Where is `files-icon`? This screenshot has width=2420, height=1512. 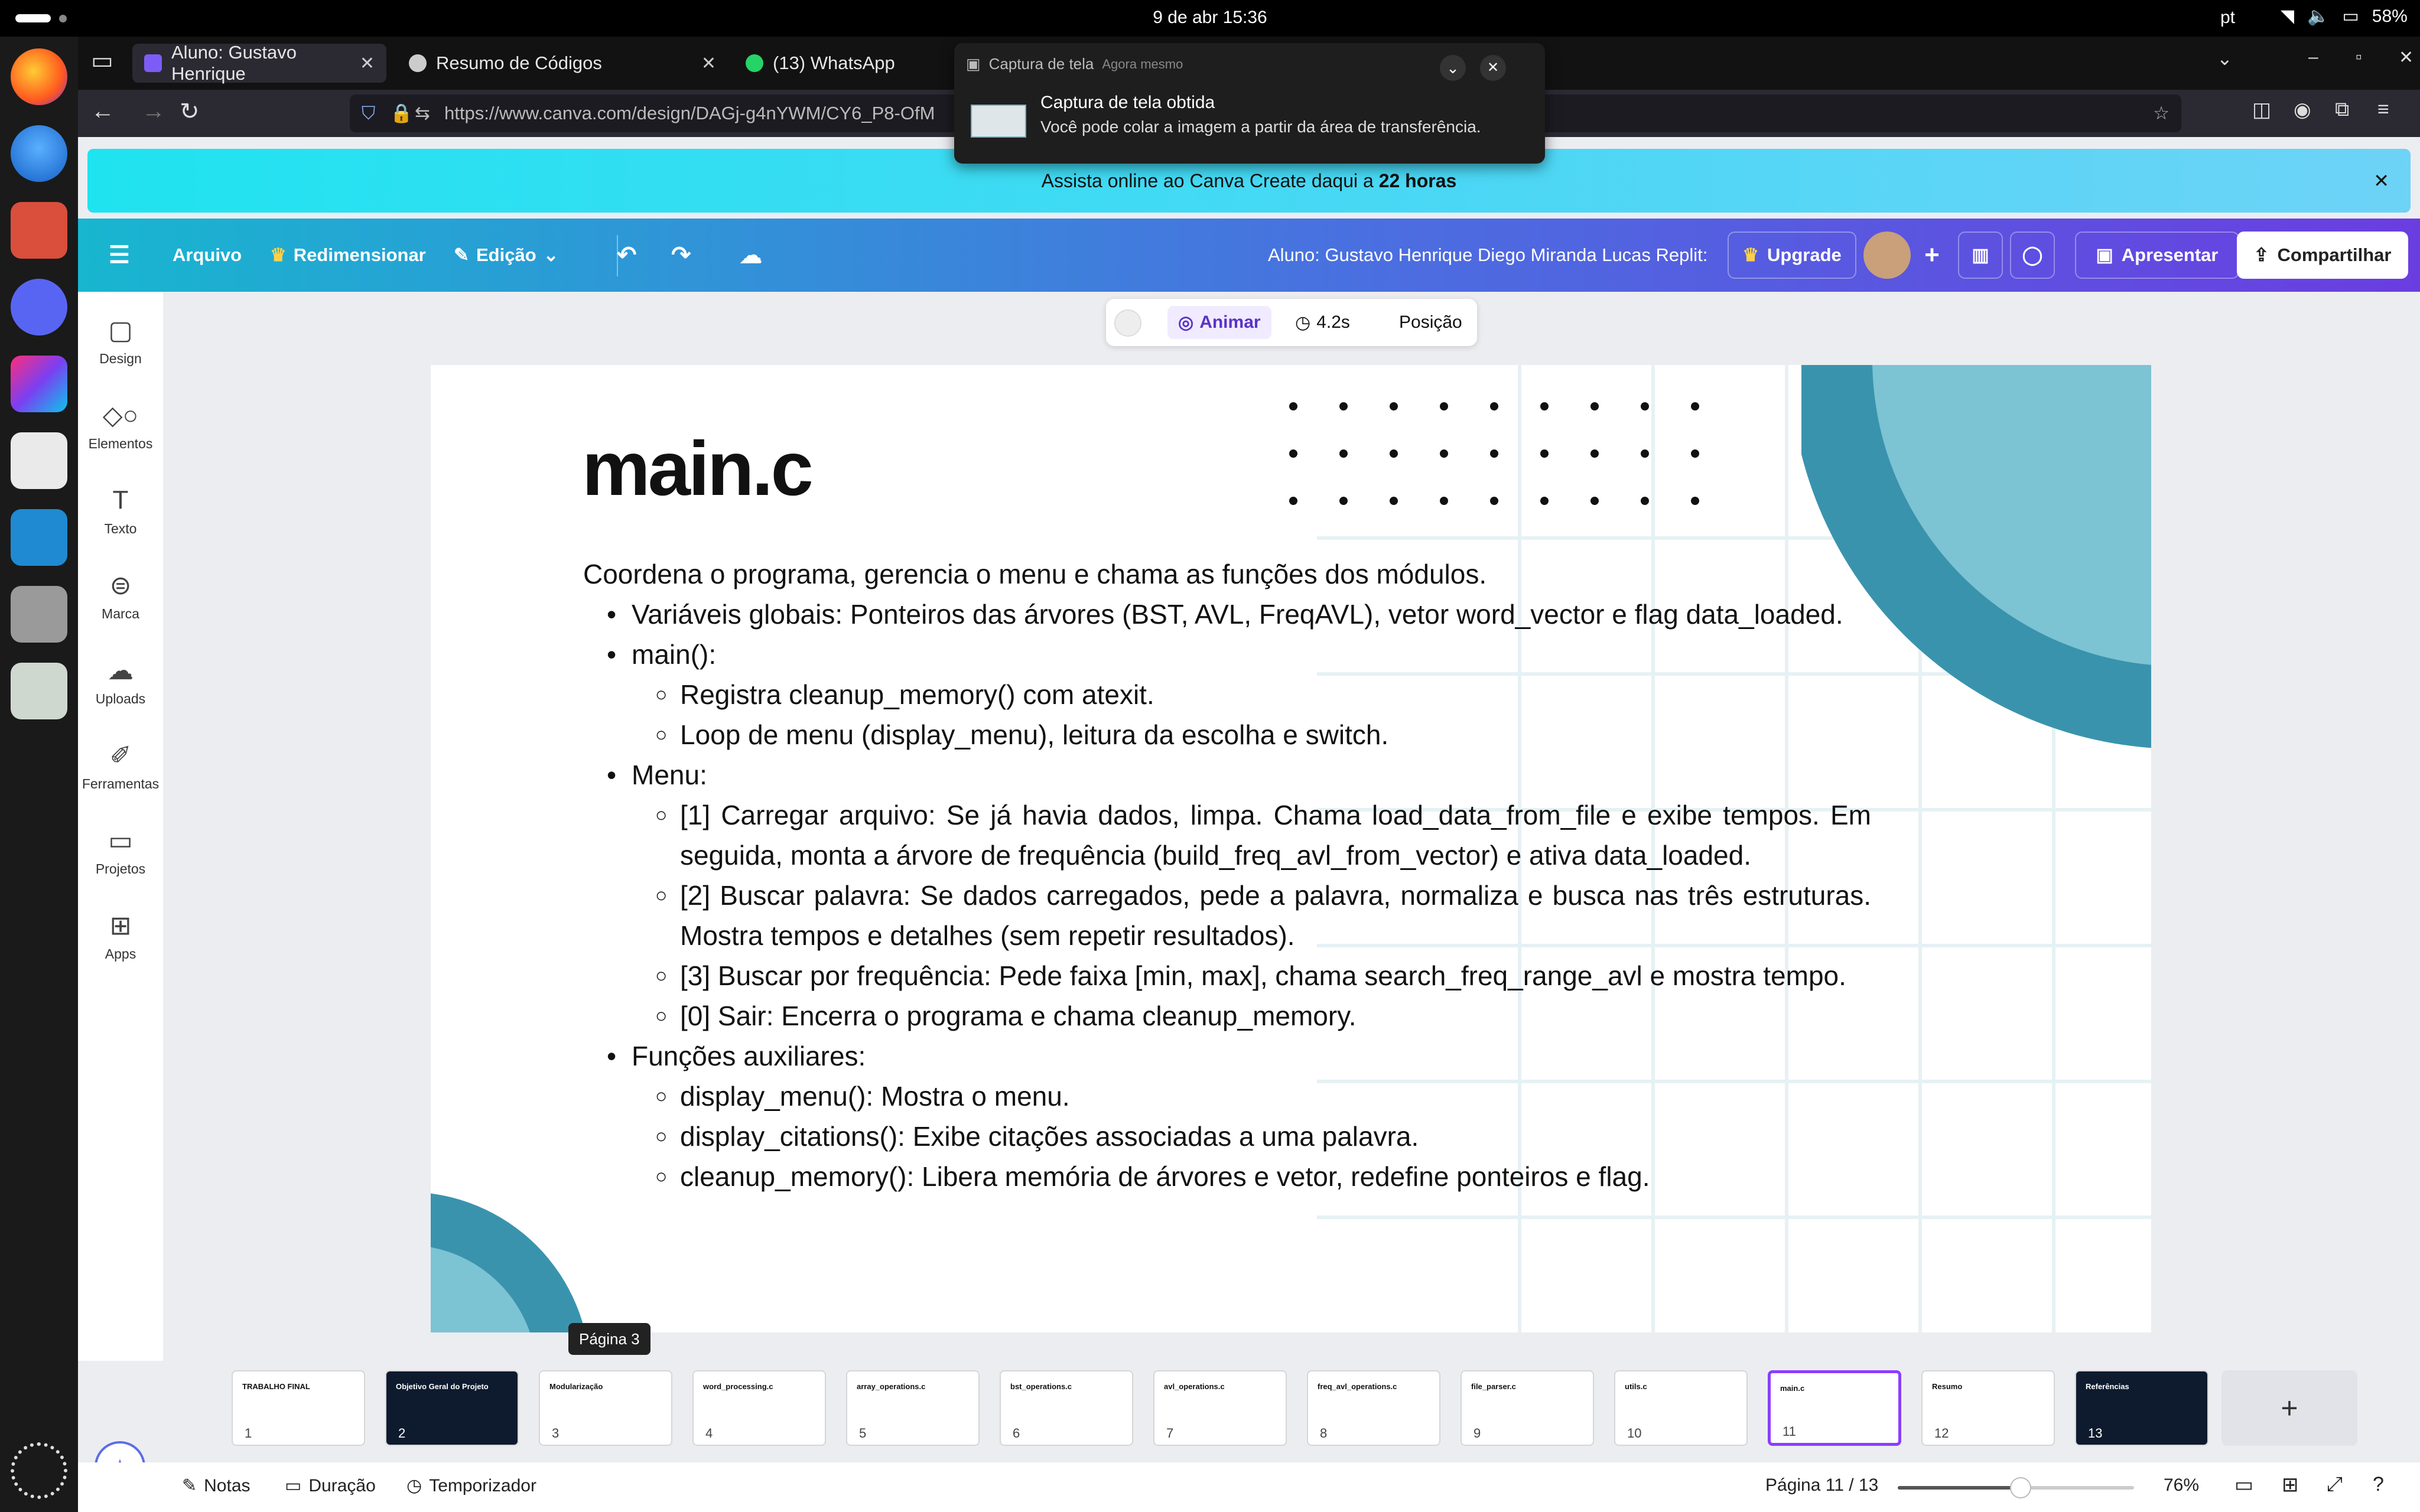 files-icon is located at coordinates (39, 230).